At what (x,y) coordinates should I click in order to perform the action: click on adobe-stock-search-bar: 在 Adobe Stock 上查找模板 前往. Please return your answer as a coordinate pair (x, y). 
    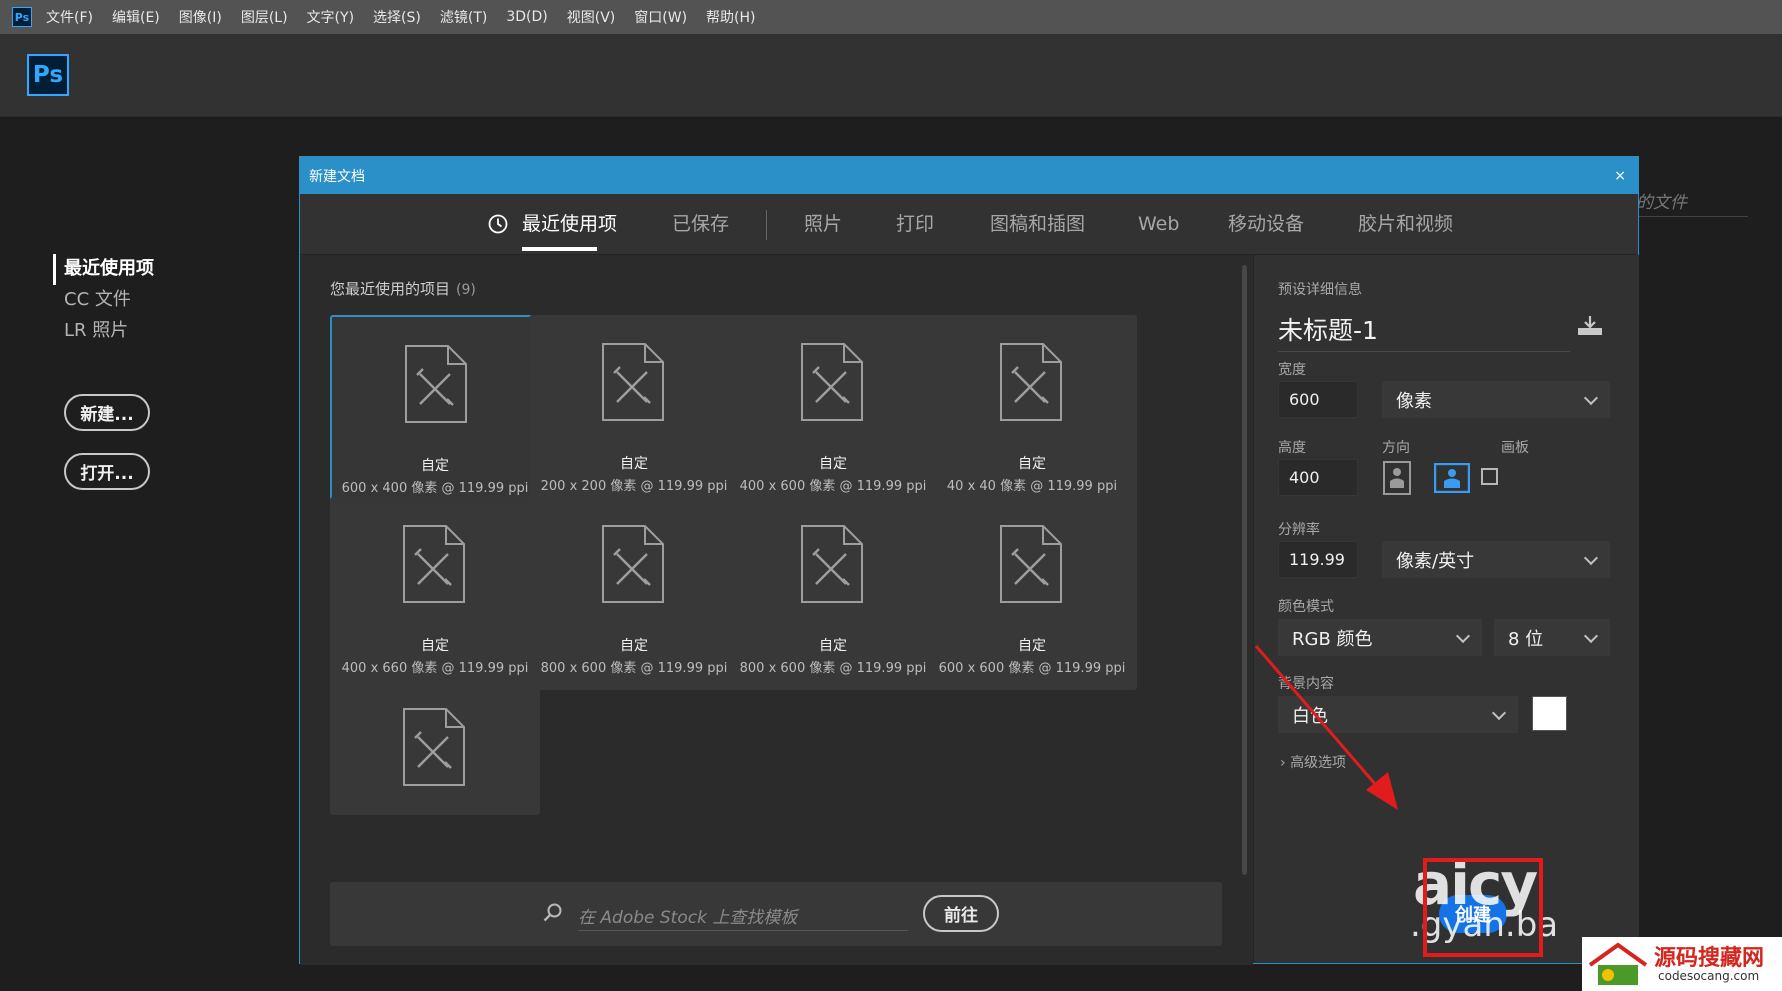
    Looking at the image, I should click on (776, 914).